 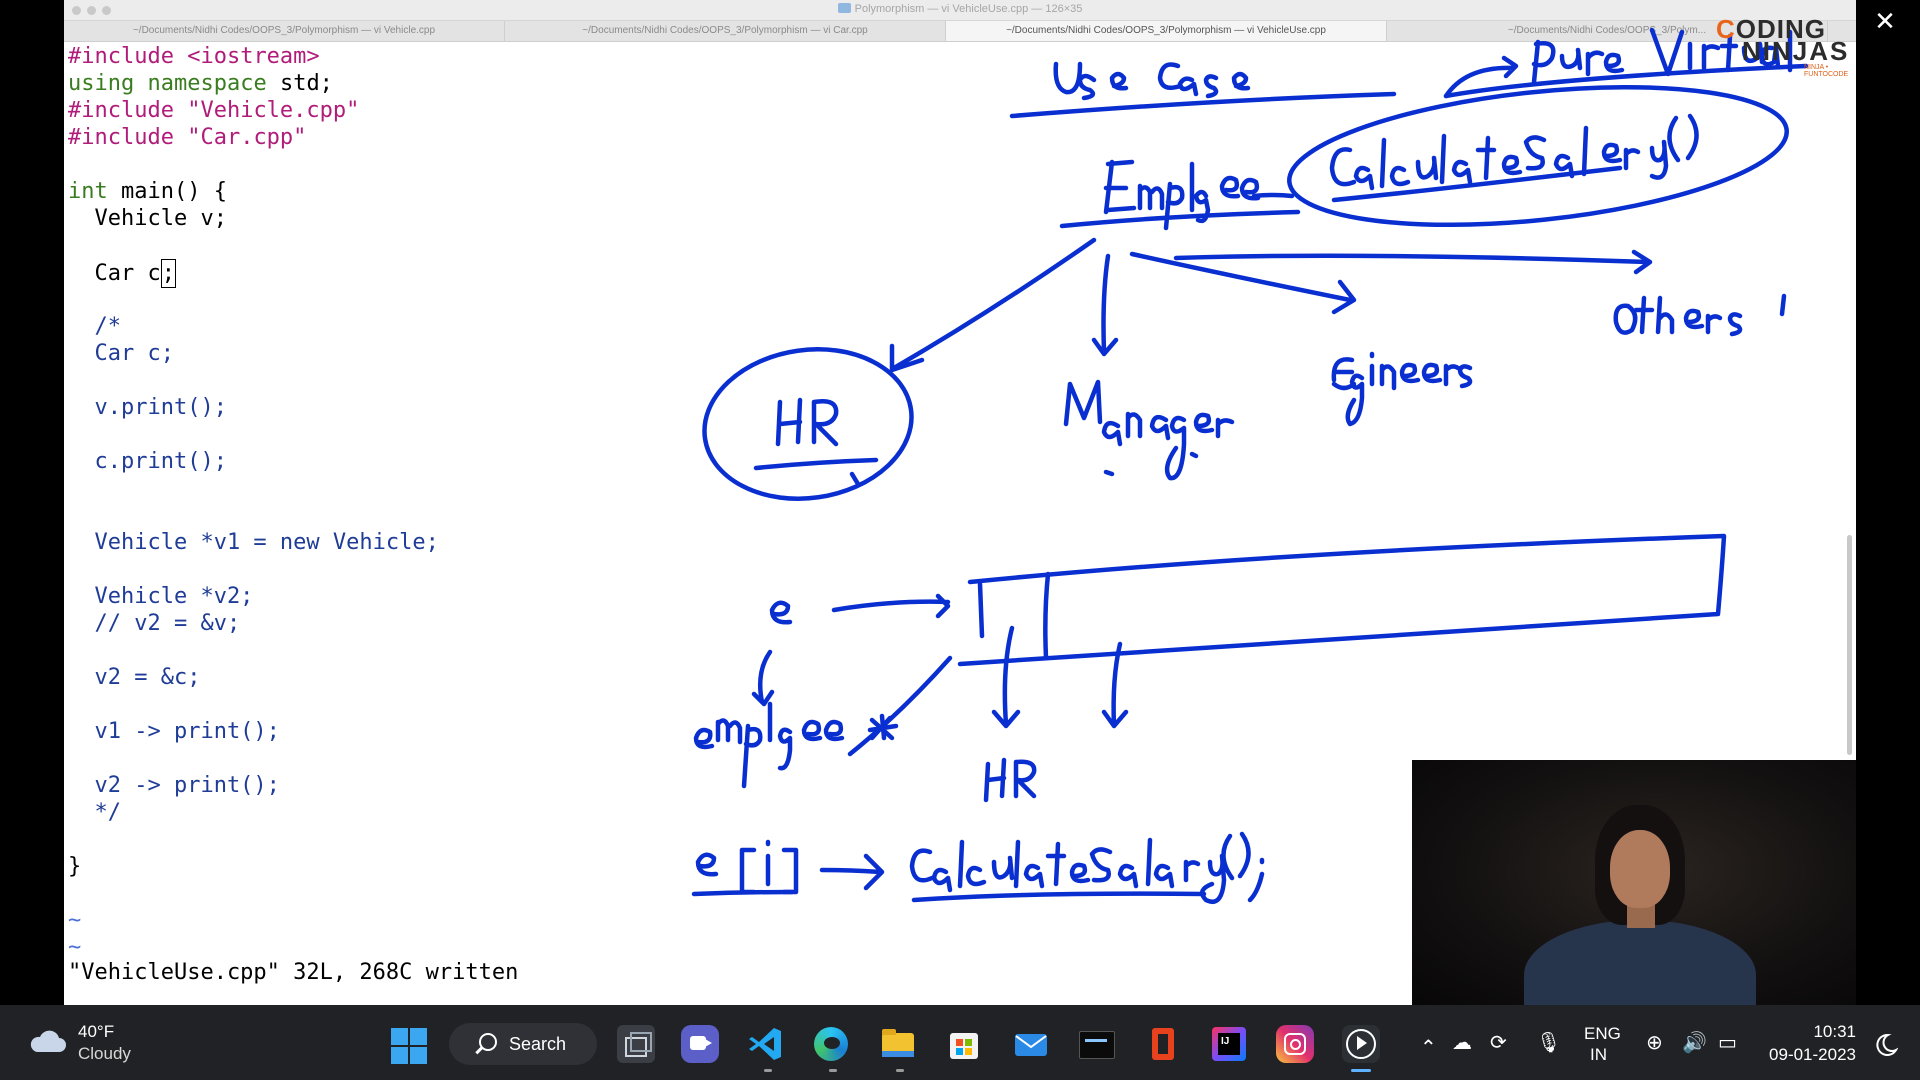 I want to click on code-token: "Car.cpp", so click(x=240, y=137).